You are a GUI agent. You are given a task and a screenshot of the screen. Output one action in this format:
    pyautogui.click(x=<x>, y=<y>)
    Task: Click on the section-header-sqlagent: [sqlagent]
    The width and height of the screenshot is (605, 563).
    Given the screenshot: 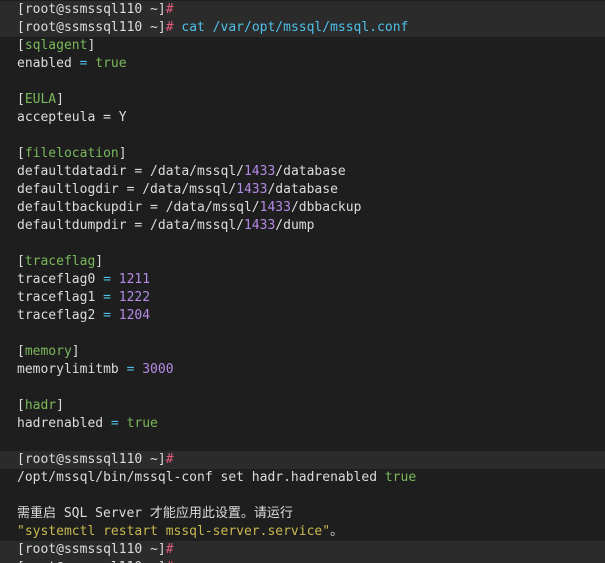 What is the action you would take?
    pyautogui.click(x=302, y=46)
    